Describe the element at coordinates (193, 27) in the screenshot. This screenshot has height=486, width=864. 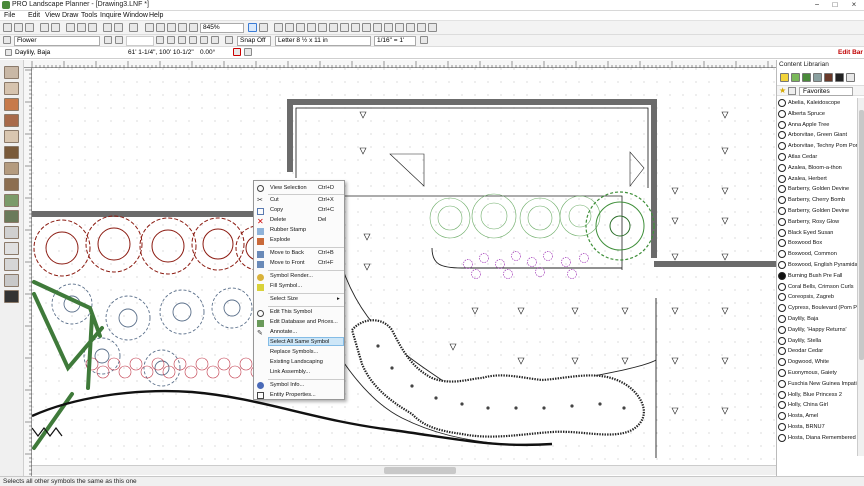
I see `pan-icon` at that location.